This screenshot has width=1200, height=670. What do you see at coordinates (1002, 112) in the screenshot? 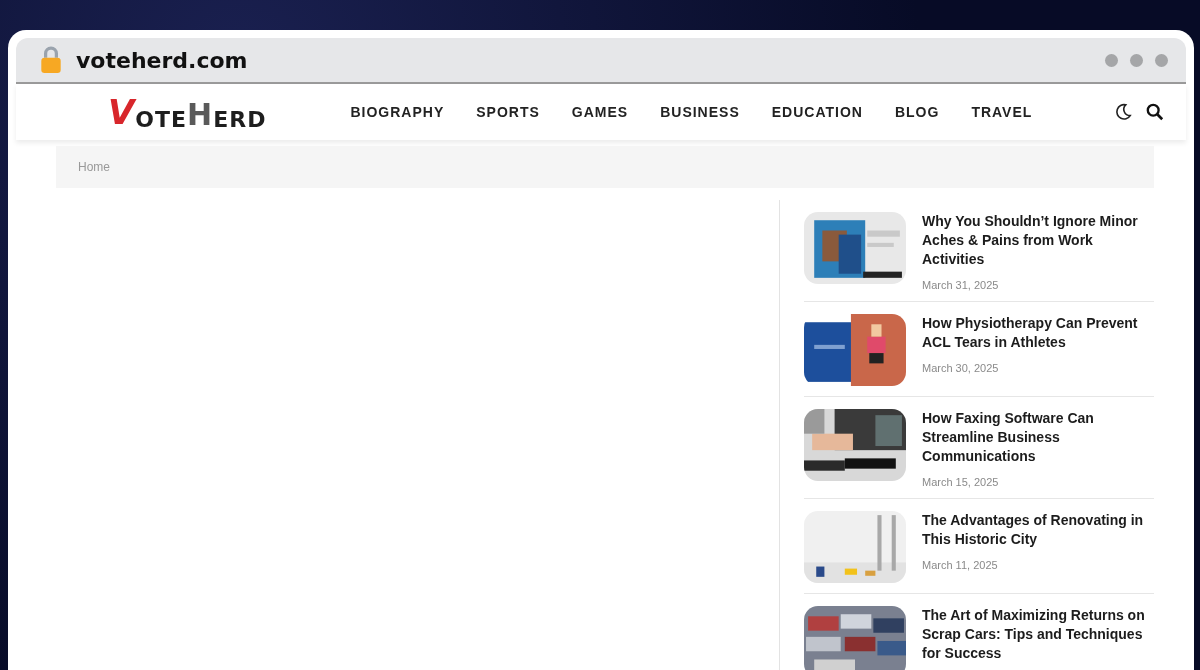
I see `nav-link: TRAVEL` at bounding box center [1002, 112].